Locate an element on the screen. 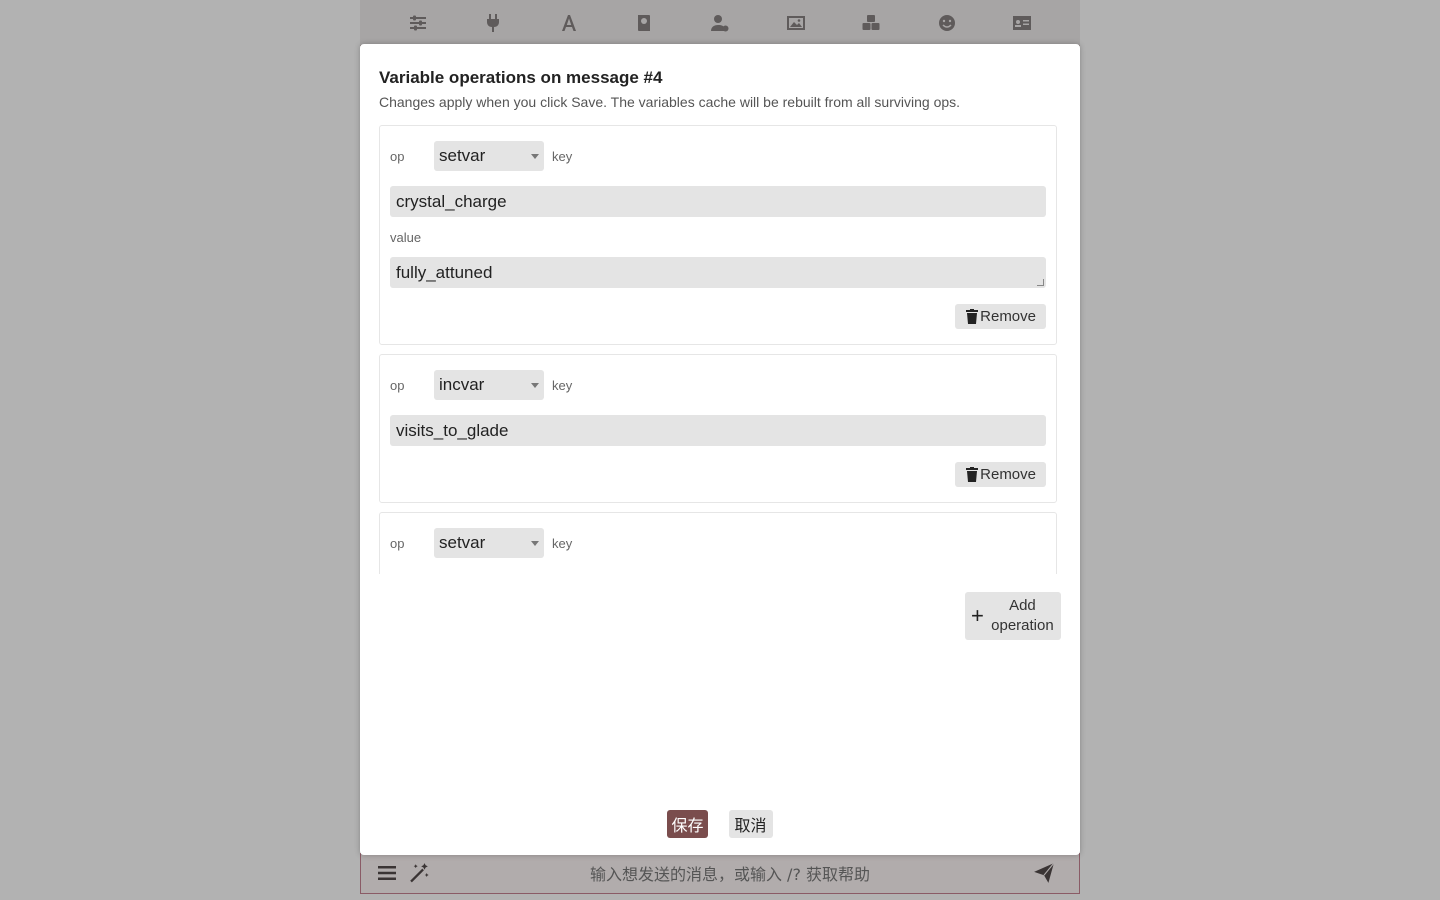 This screenshot has width=1440, height=900. add-operation-label: Add operation is located at coordinates (1022, 615).